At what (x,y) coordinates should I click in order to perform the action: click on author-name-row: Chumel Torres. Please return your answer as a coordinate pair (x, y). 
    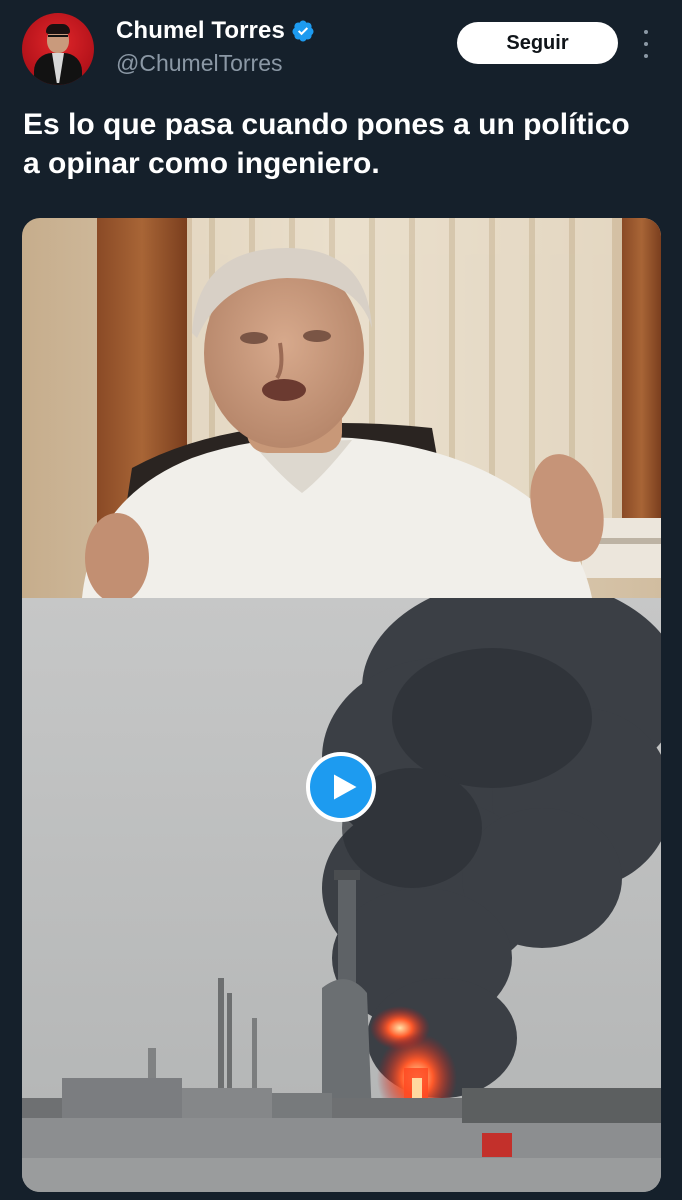
    Looking at the image, I should click on (215, 31).